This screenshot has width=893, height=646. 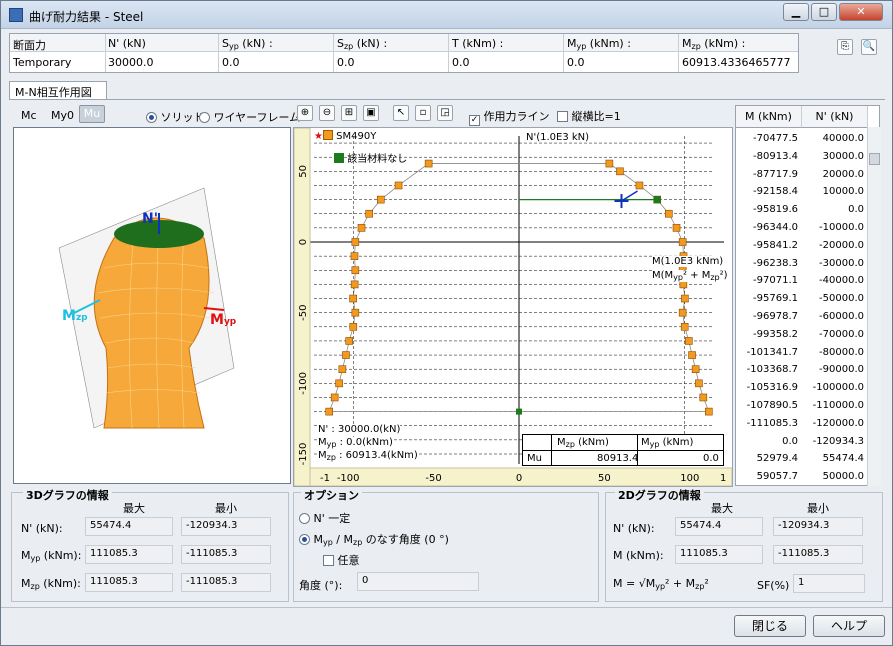 What do you see at coordinates (604, 478) in the screenshot?
I see `x-tick-label: 50` at bounding box center [604, 478].